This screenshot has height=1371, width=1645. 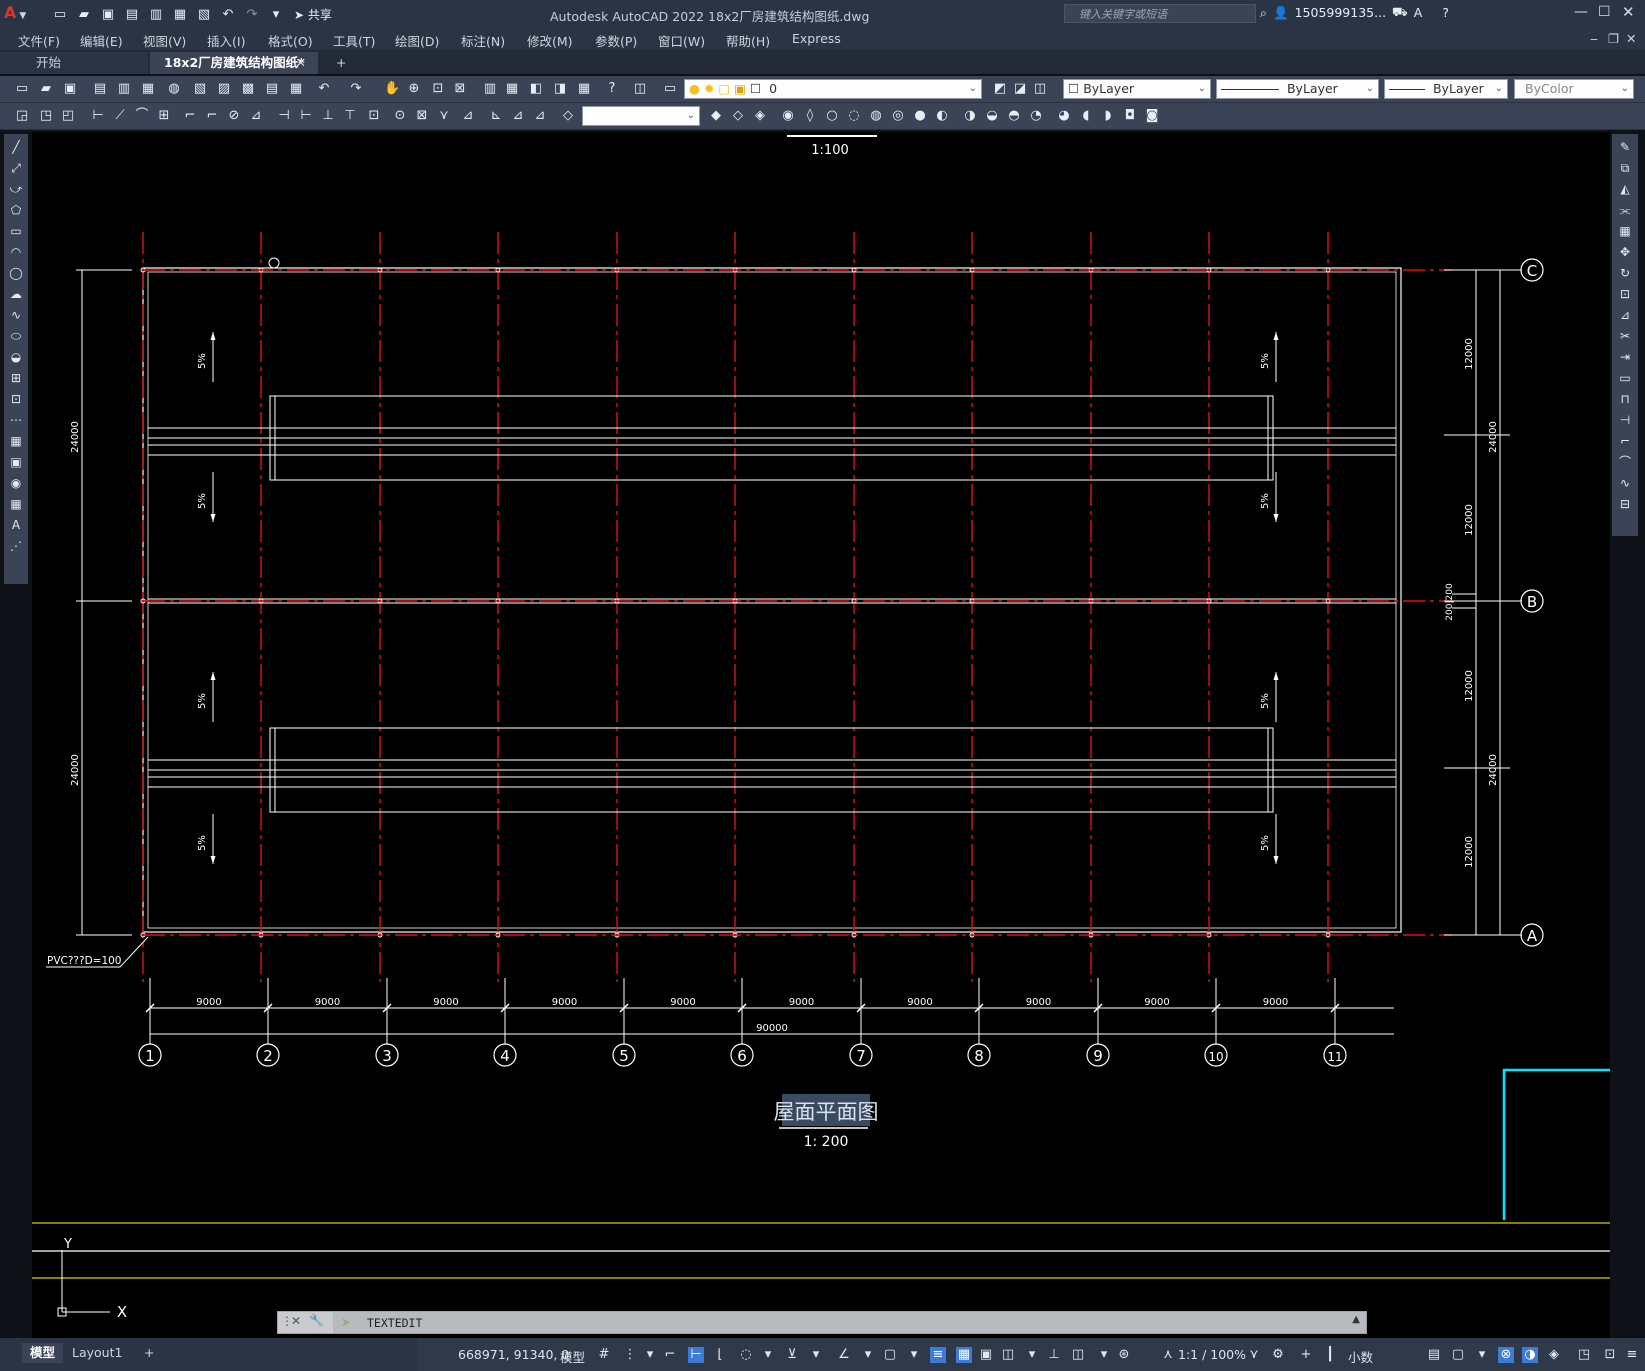 What do you see at coordinates (826, 1112) in the screenshot?
I see `drawing-title: 屋面平面图` at bounding box center [826, 1112].